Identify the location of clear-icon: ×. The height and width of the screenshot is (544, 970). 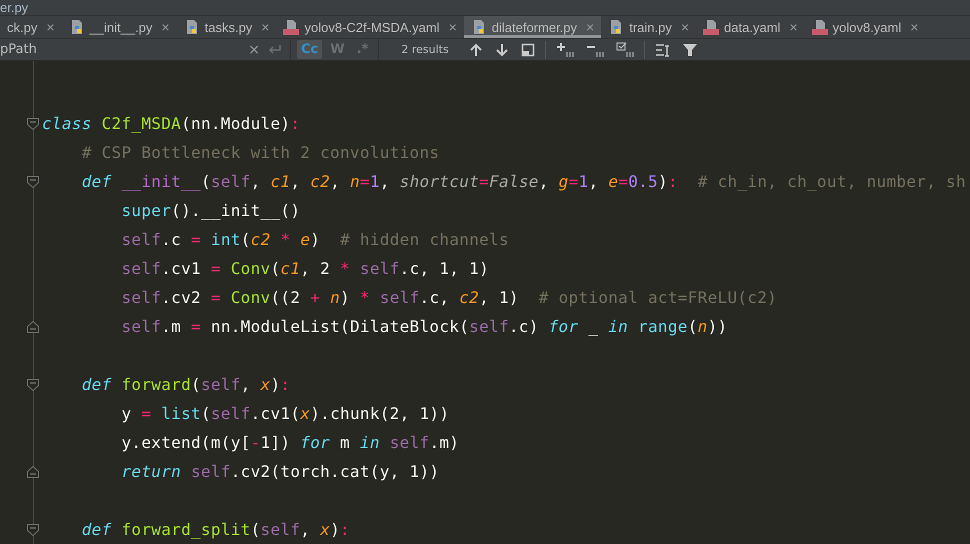
(254, 50).